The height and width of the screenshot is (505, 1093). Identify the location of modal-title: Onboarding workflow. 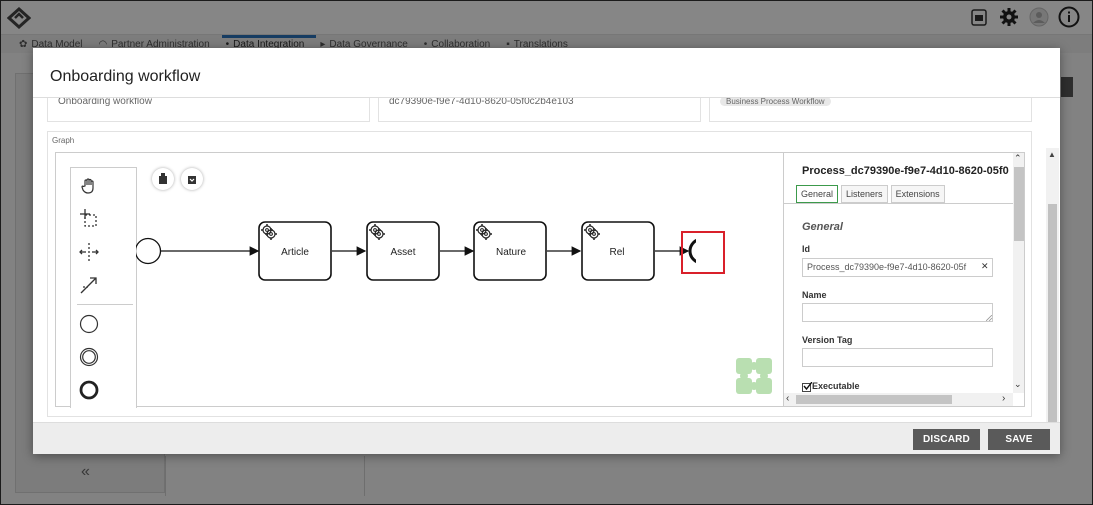
(125, 76).